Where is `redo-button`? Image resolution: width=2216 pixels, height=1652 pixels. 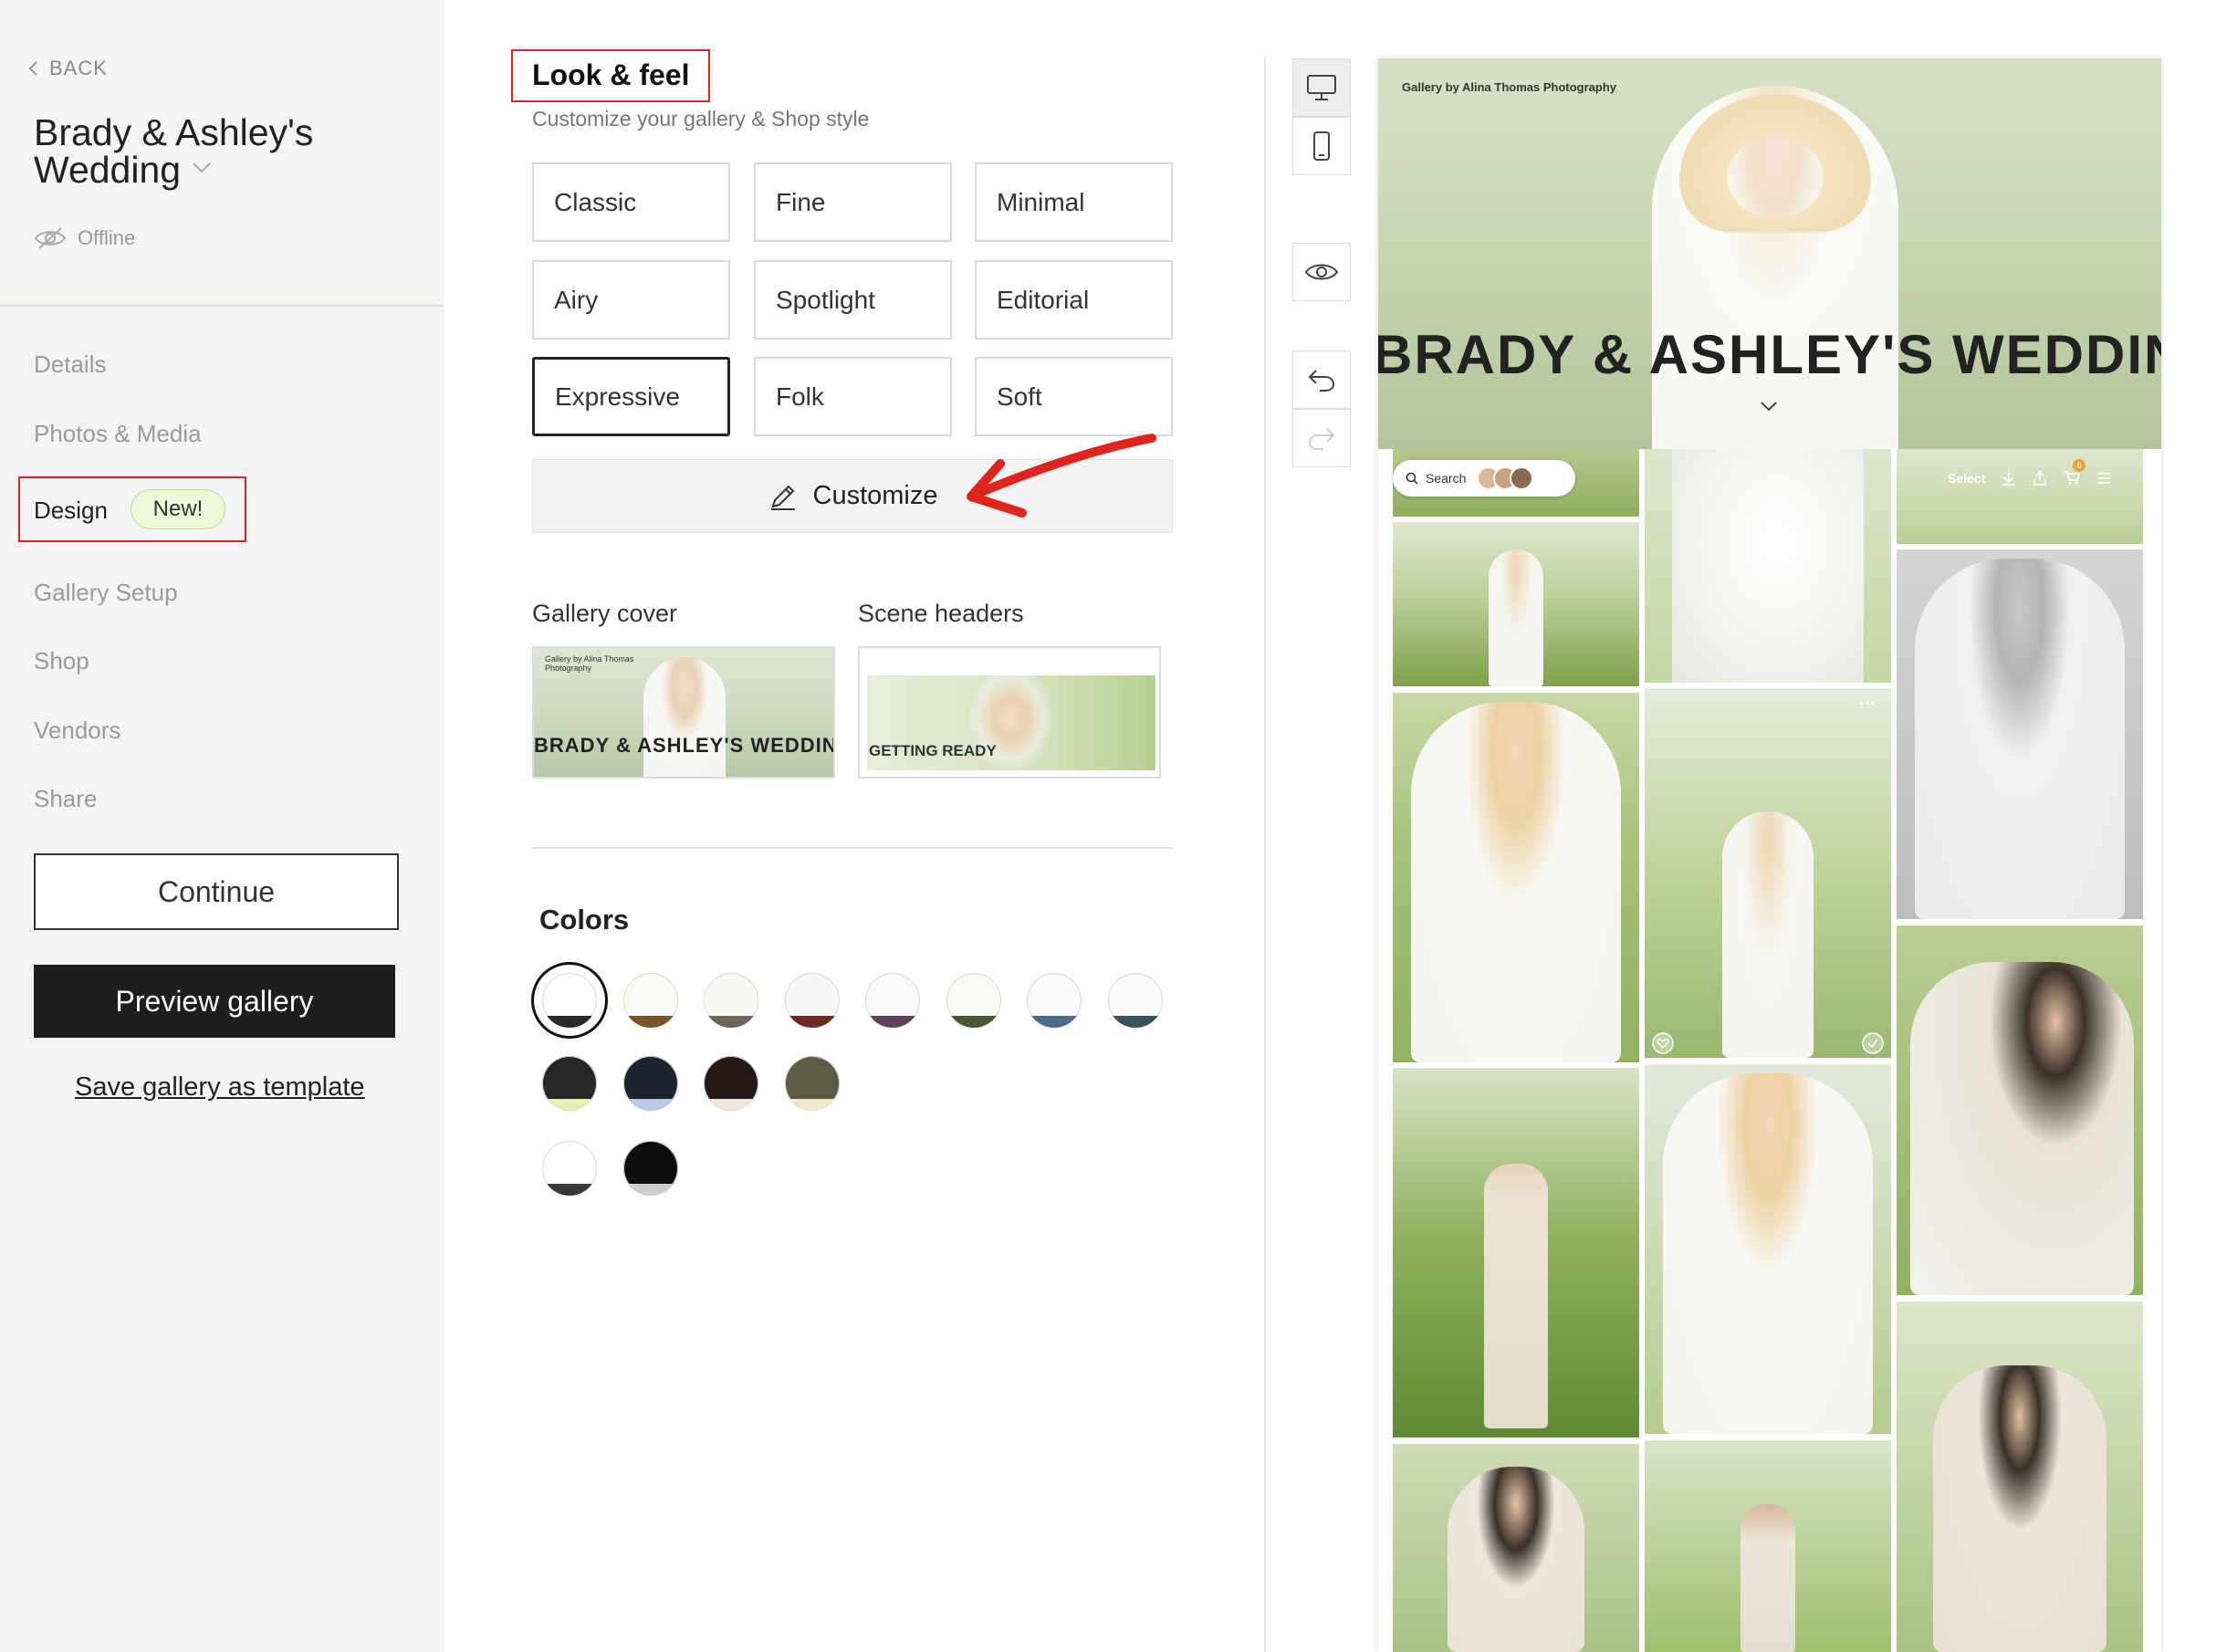 redo-button is located at coordinates (1321, 438).